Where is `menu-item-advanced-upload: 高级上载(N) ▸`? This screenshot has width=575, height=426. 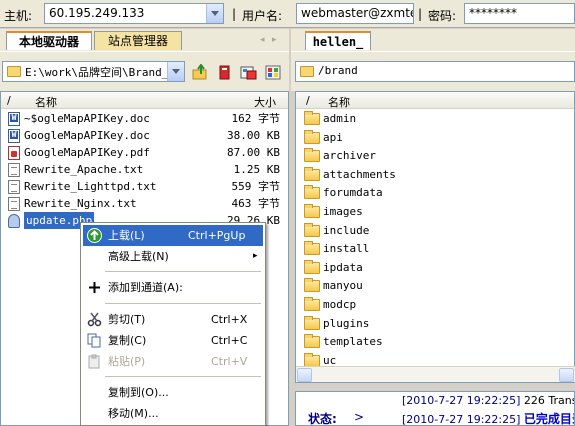
menu-item-advanced-upload: 高级上载(N) ▸ is located at coordinates (173, 256).